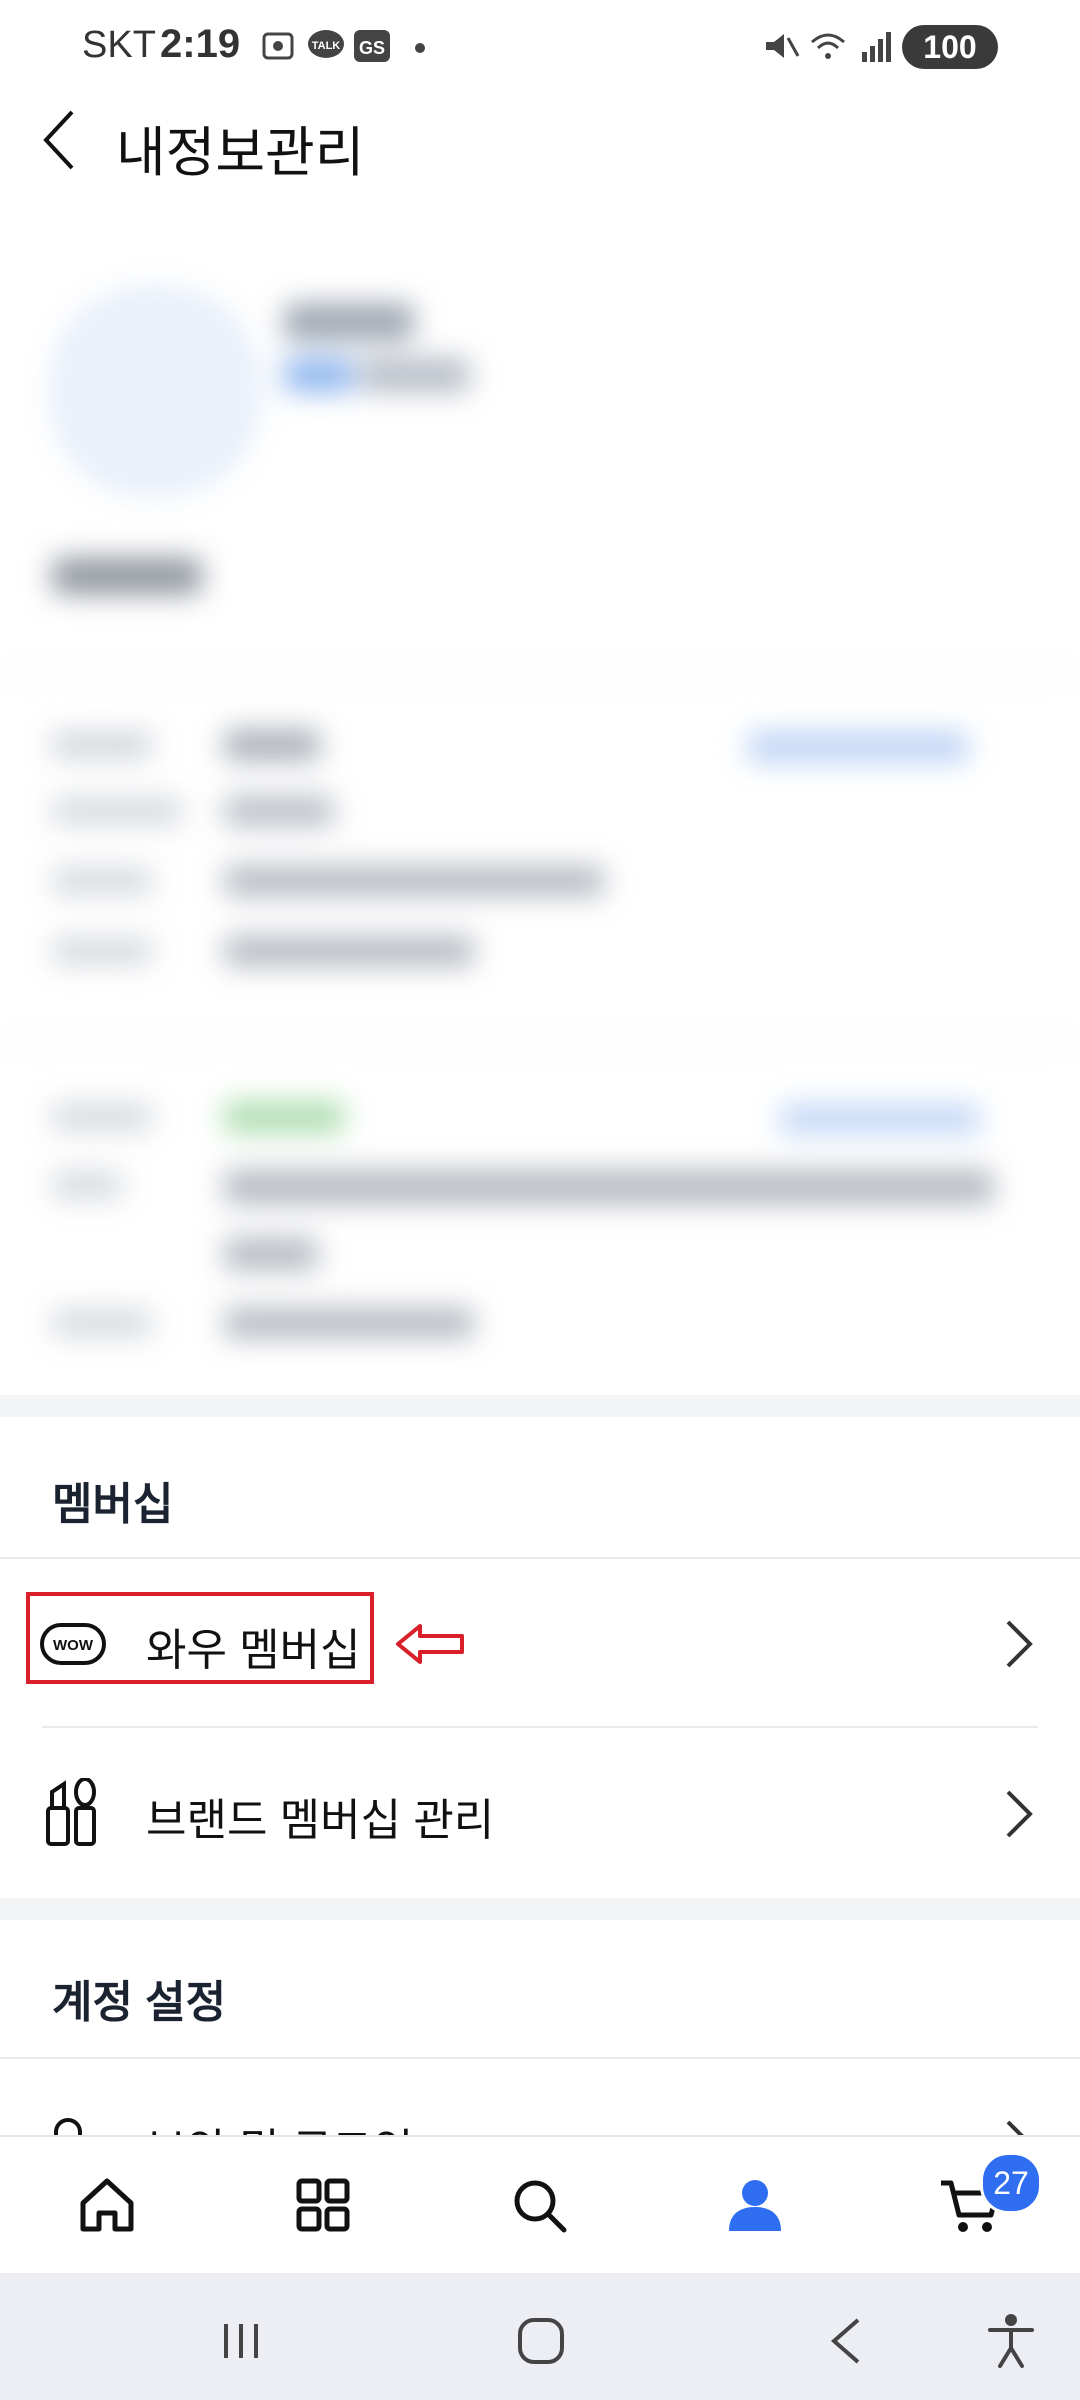 The height and width of the screenshot is (2400, 1080). Describe the element at coordinates (278, 46) in the screenshot. I see `screenshot-icon` at that location.